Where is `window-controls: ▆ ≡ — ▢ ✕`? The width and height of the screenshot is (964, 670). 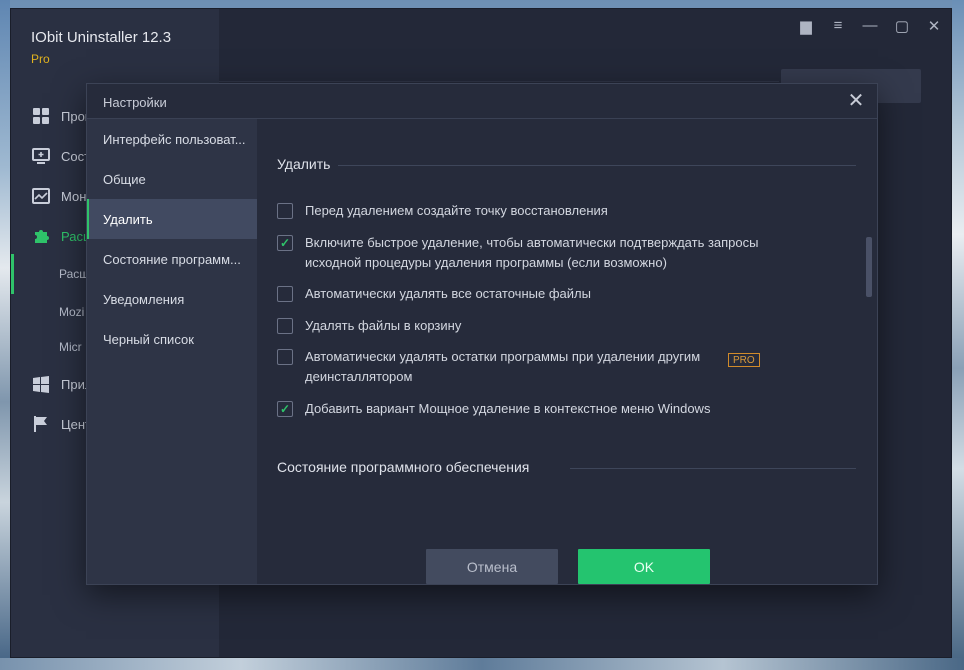
window-controls: ▆ ≡ — ▢ ✕ is located at coordinates (870, 26).